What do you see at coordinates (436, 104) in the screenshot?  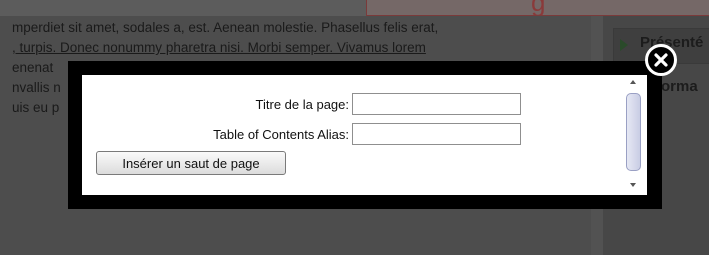 I see `page-title-input` at bounding box center [436, 104].